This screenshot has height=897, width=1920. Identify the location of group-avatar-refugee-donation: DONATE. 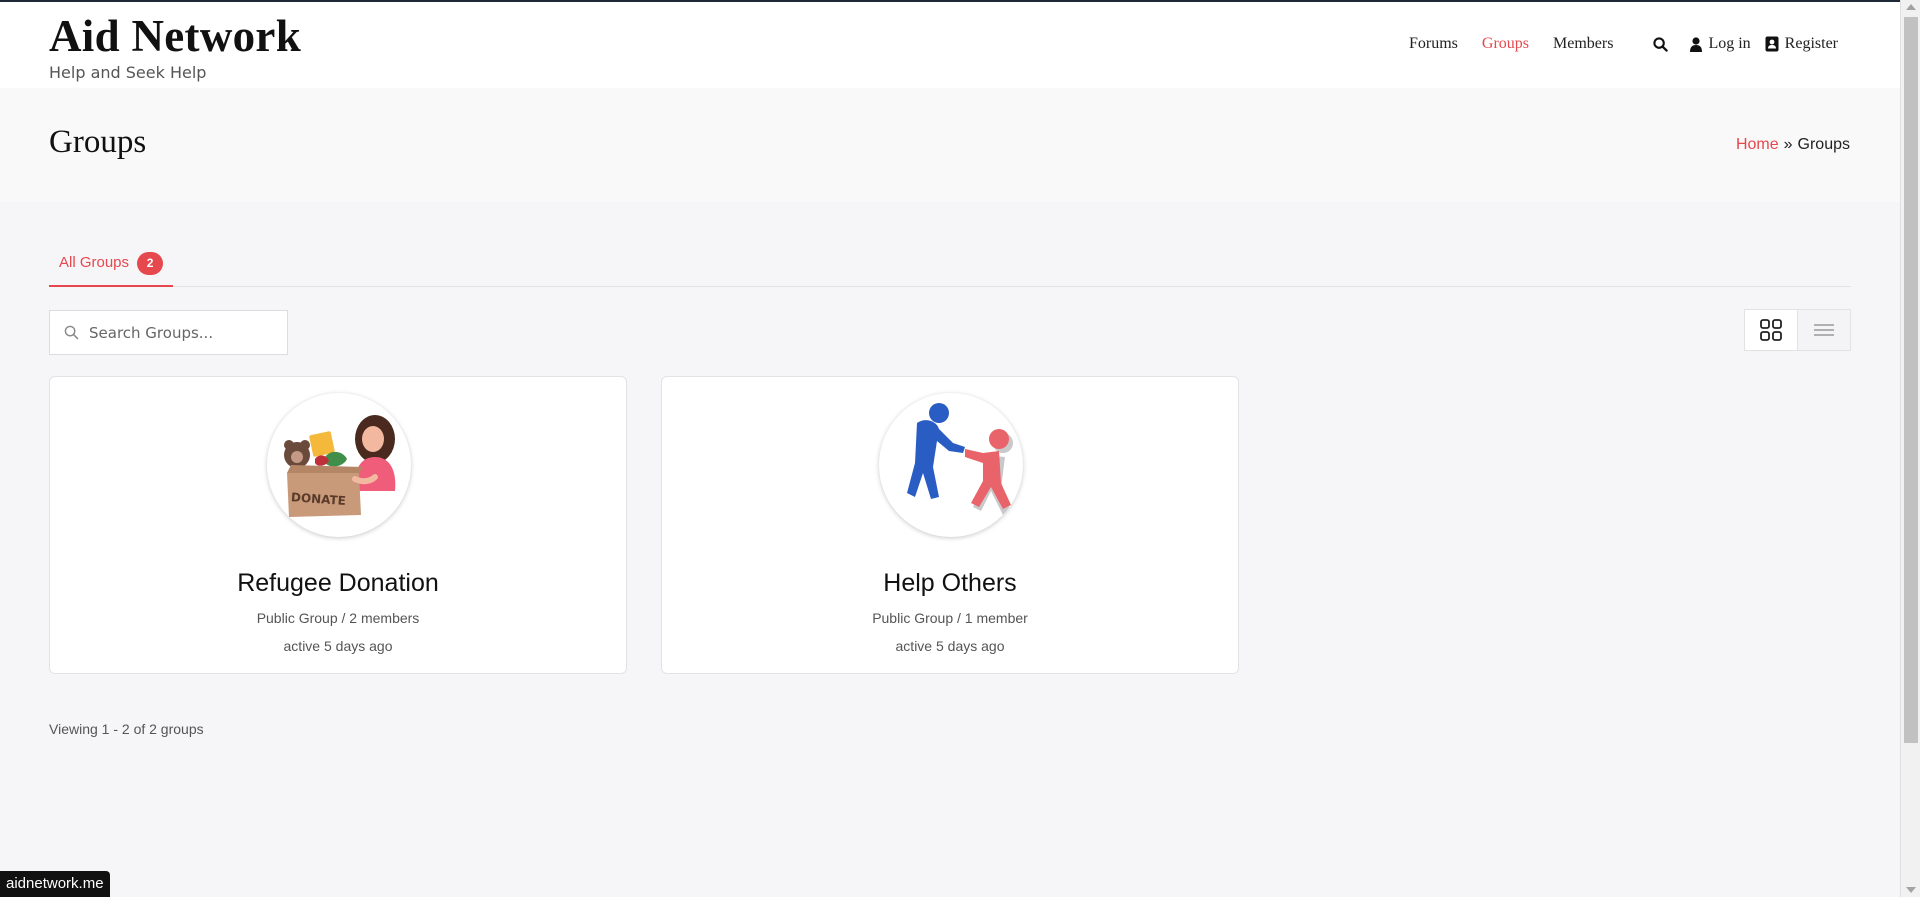
(339, 465).